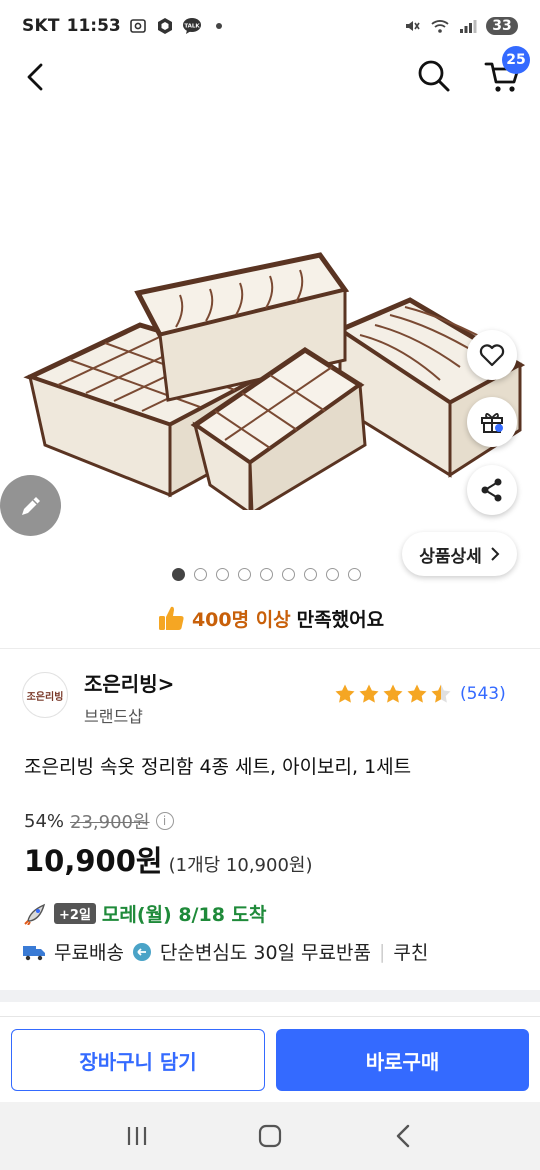 This screenshot has width=540, height=1170. Describe the element at coordinates (141, 951) in the screenshot. I see `return-icon` at that location.